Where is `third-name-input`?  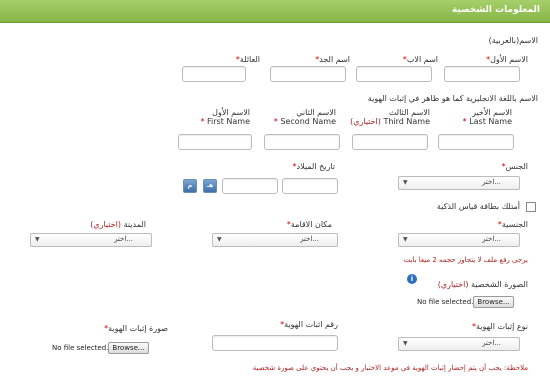
third-name-input is located at coordinates (390, 142).